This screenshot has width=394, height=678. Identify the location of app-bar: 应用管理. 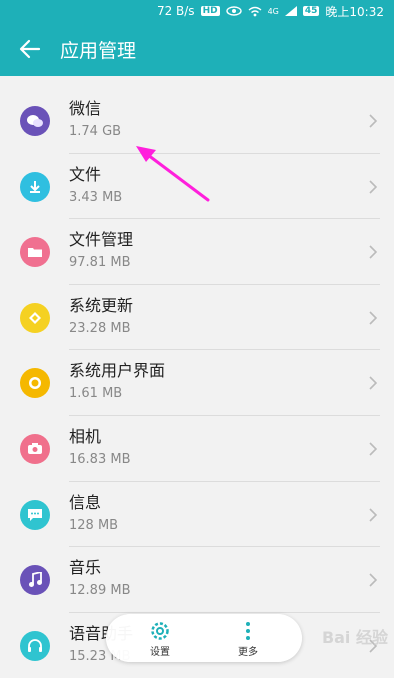
(197, 49).